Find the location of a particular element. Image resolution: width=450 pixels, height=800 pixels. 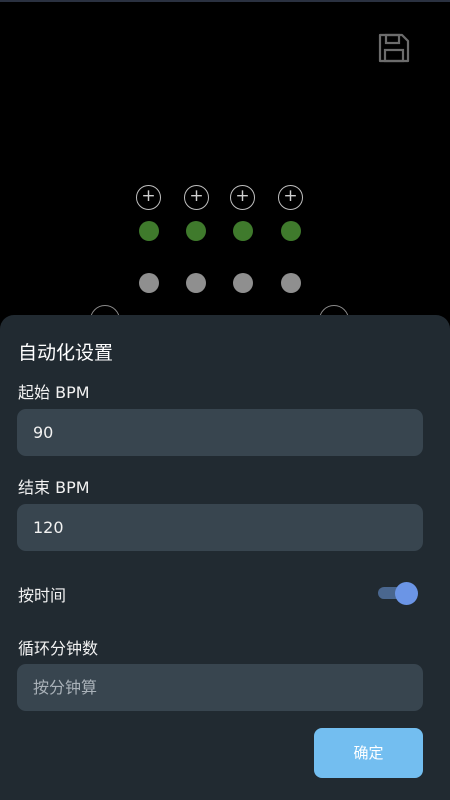

end-bpm-label: 结束 BPM is located at coordinates (54, 487).